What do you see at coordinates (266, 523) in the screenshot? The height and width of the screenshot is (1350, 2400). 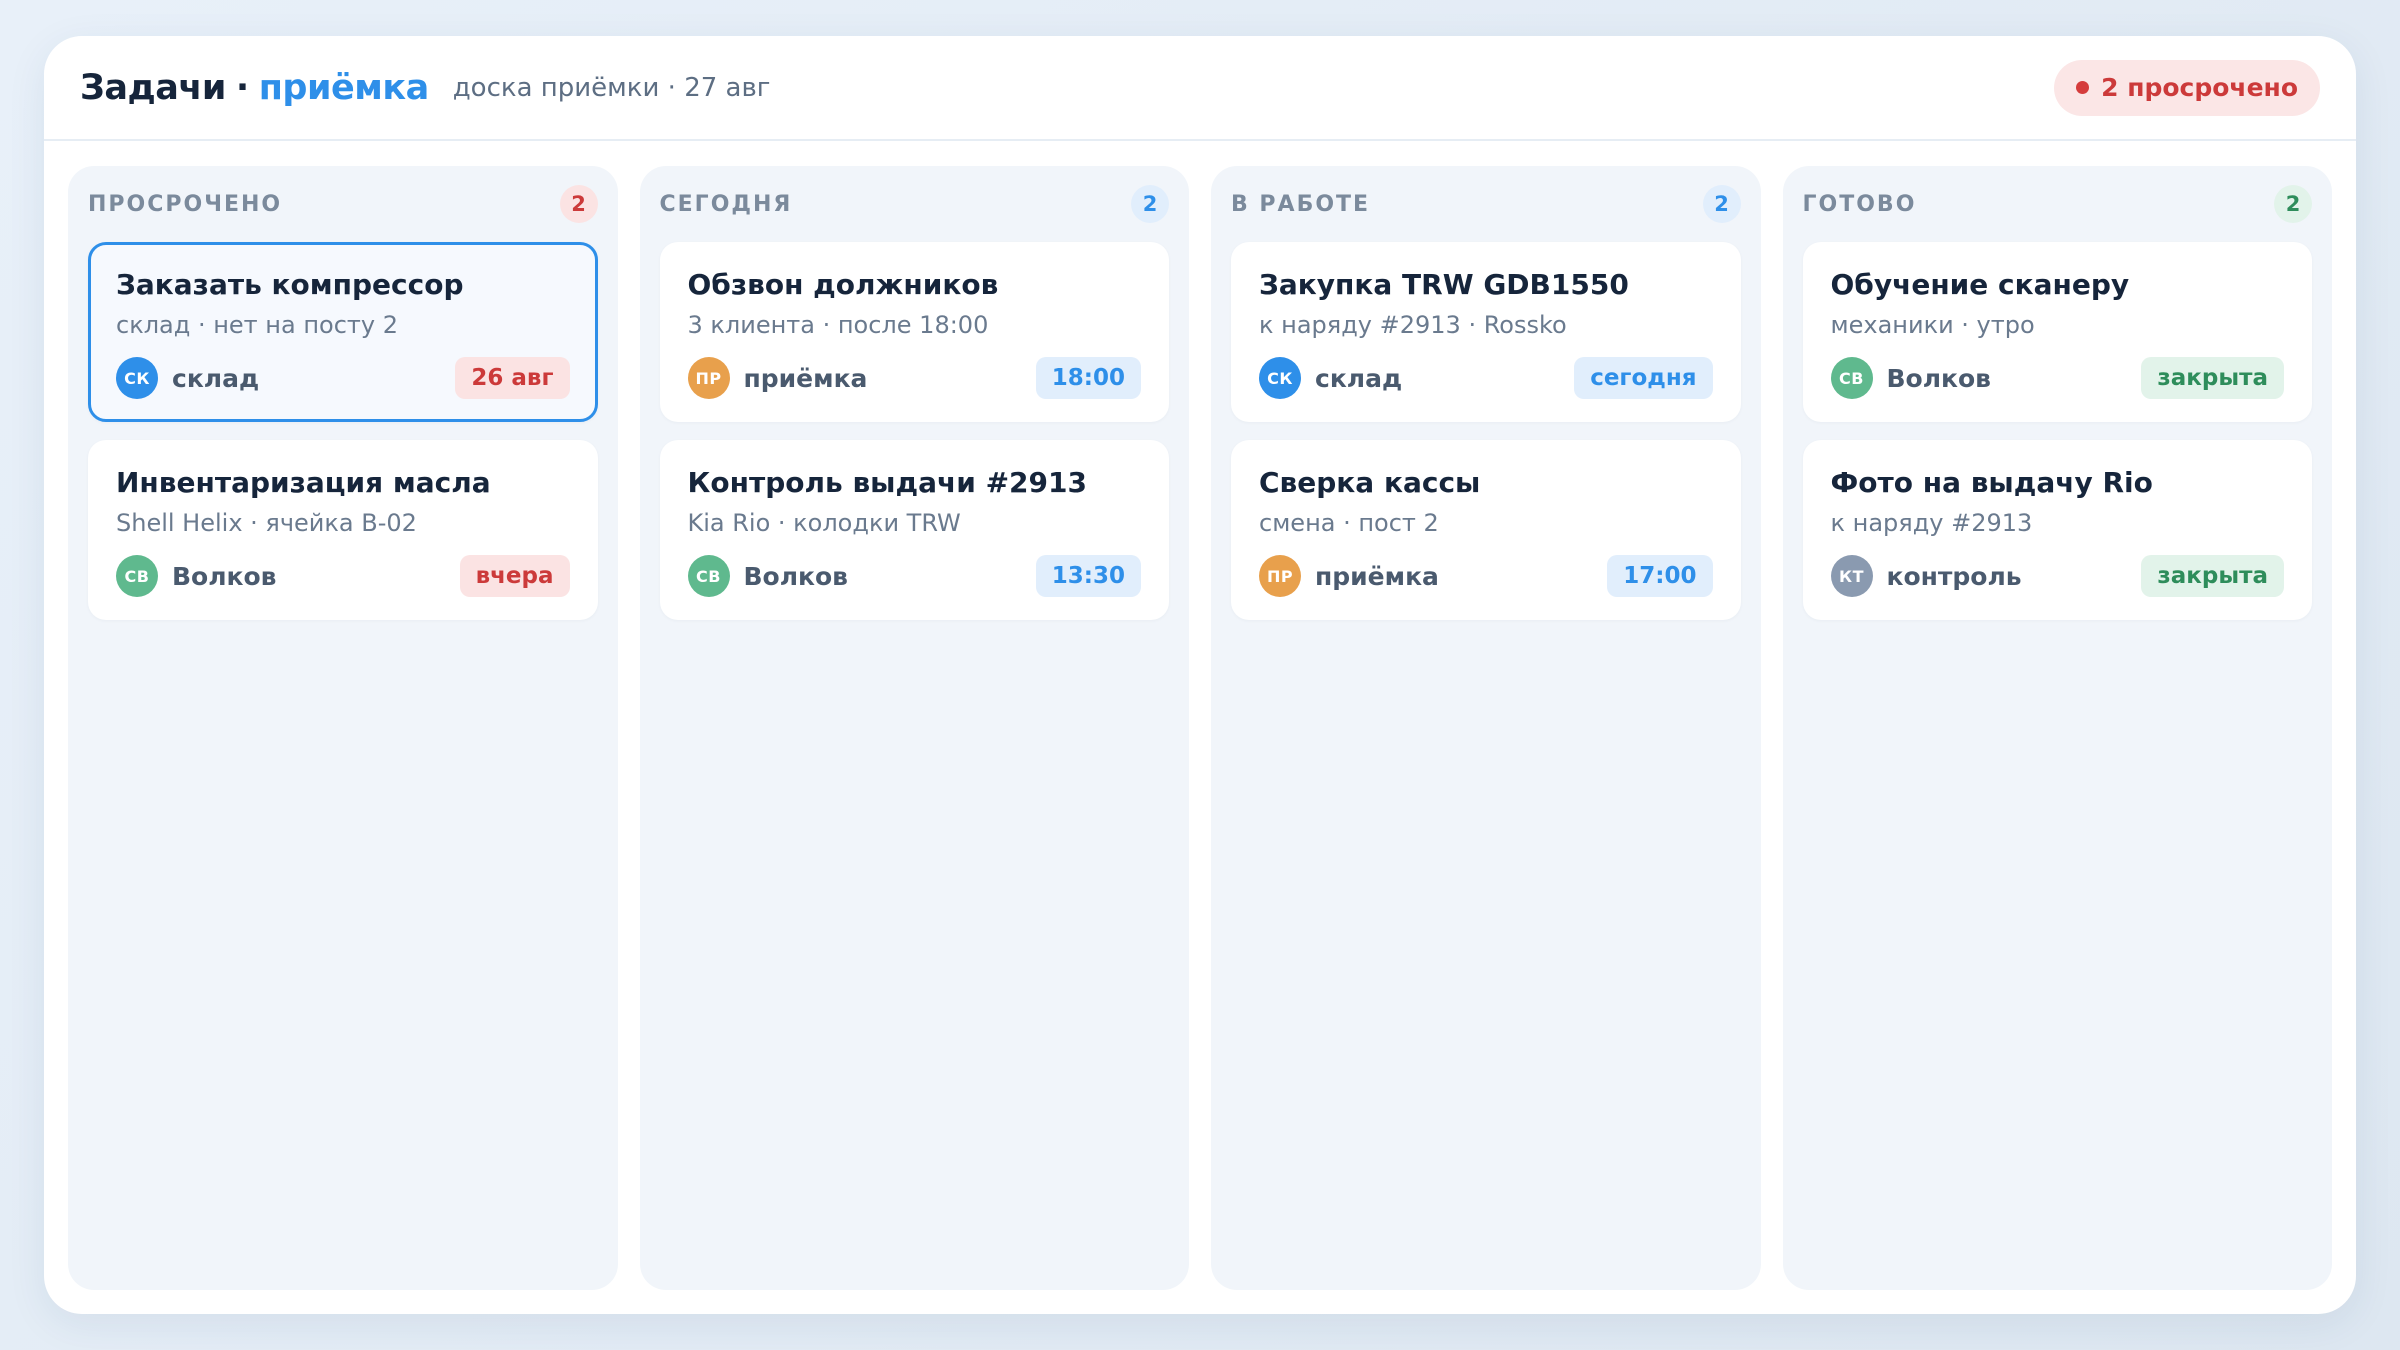 I see `task-subtitle: Shell Helix · ячейка B-02` at bounding box center [266, 523].